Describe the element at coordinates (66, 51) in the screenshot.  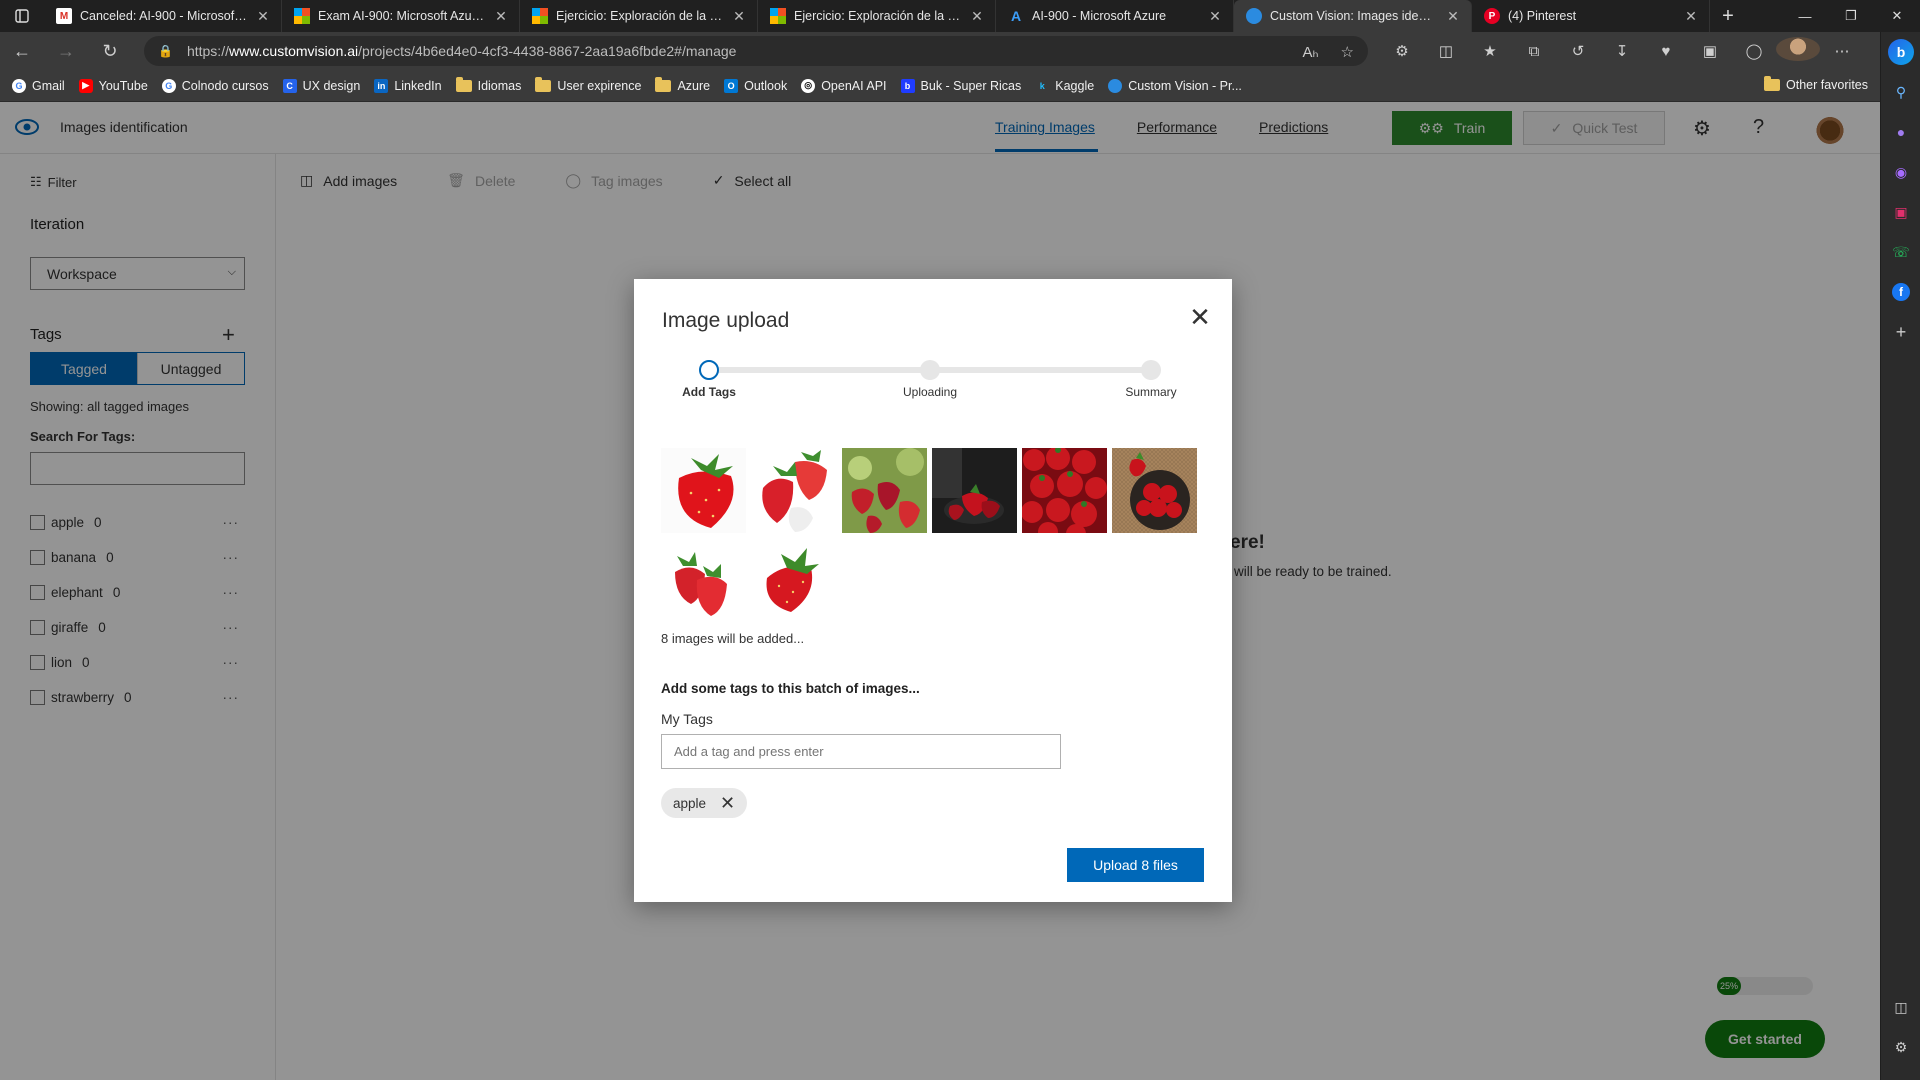
I see `forward-button: →` at that location.